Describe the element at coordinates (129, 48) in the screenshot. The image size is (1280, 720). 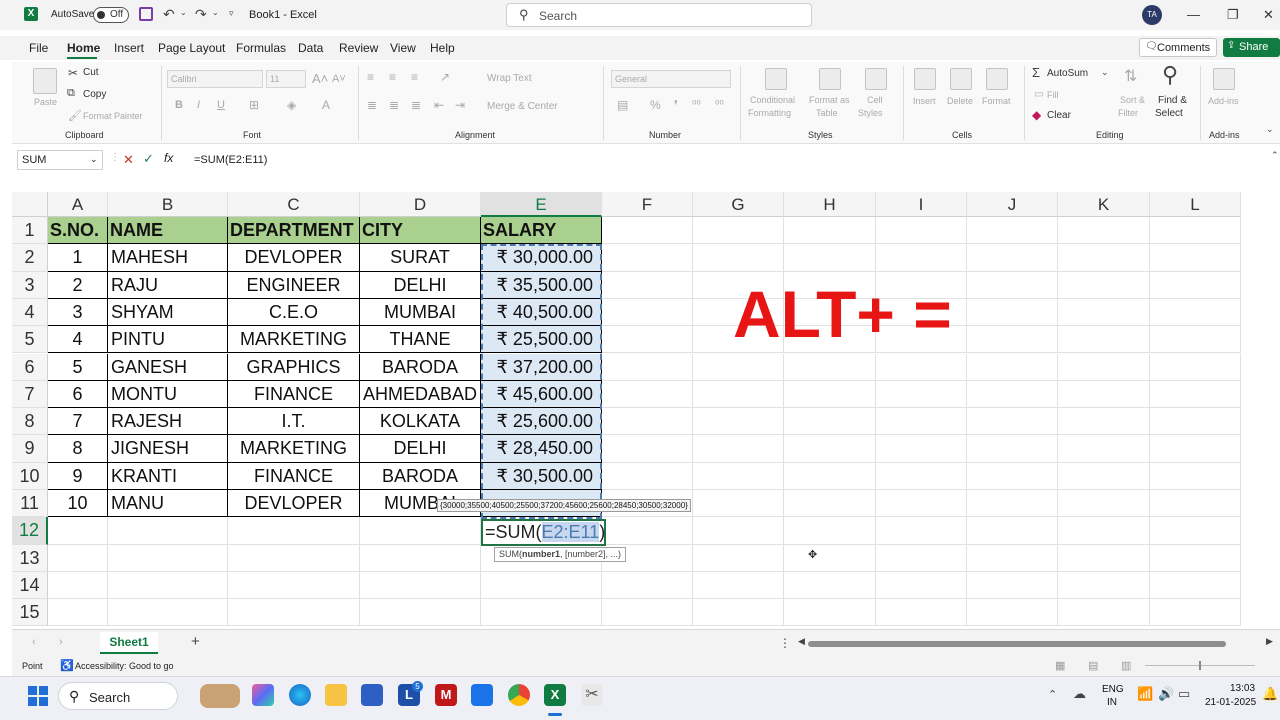
I see `tab-insert: Insert` at that location.